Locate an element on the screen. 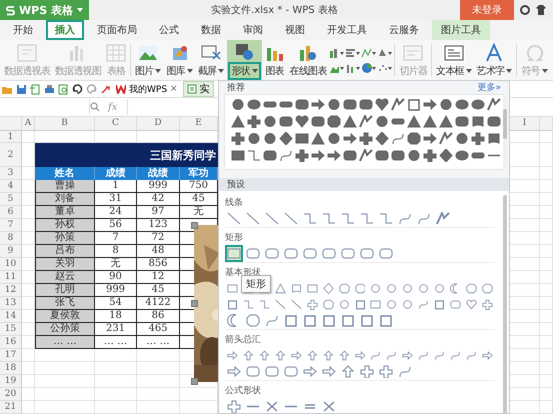 The width and height of the screenshot is (553, 414). table-cell: 18 is located at coordinates (116, 316).